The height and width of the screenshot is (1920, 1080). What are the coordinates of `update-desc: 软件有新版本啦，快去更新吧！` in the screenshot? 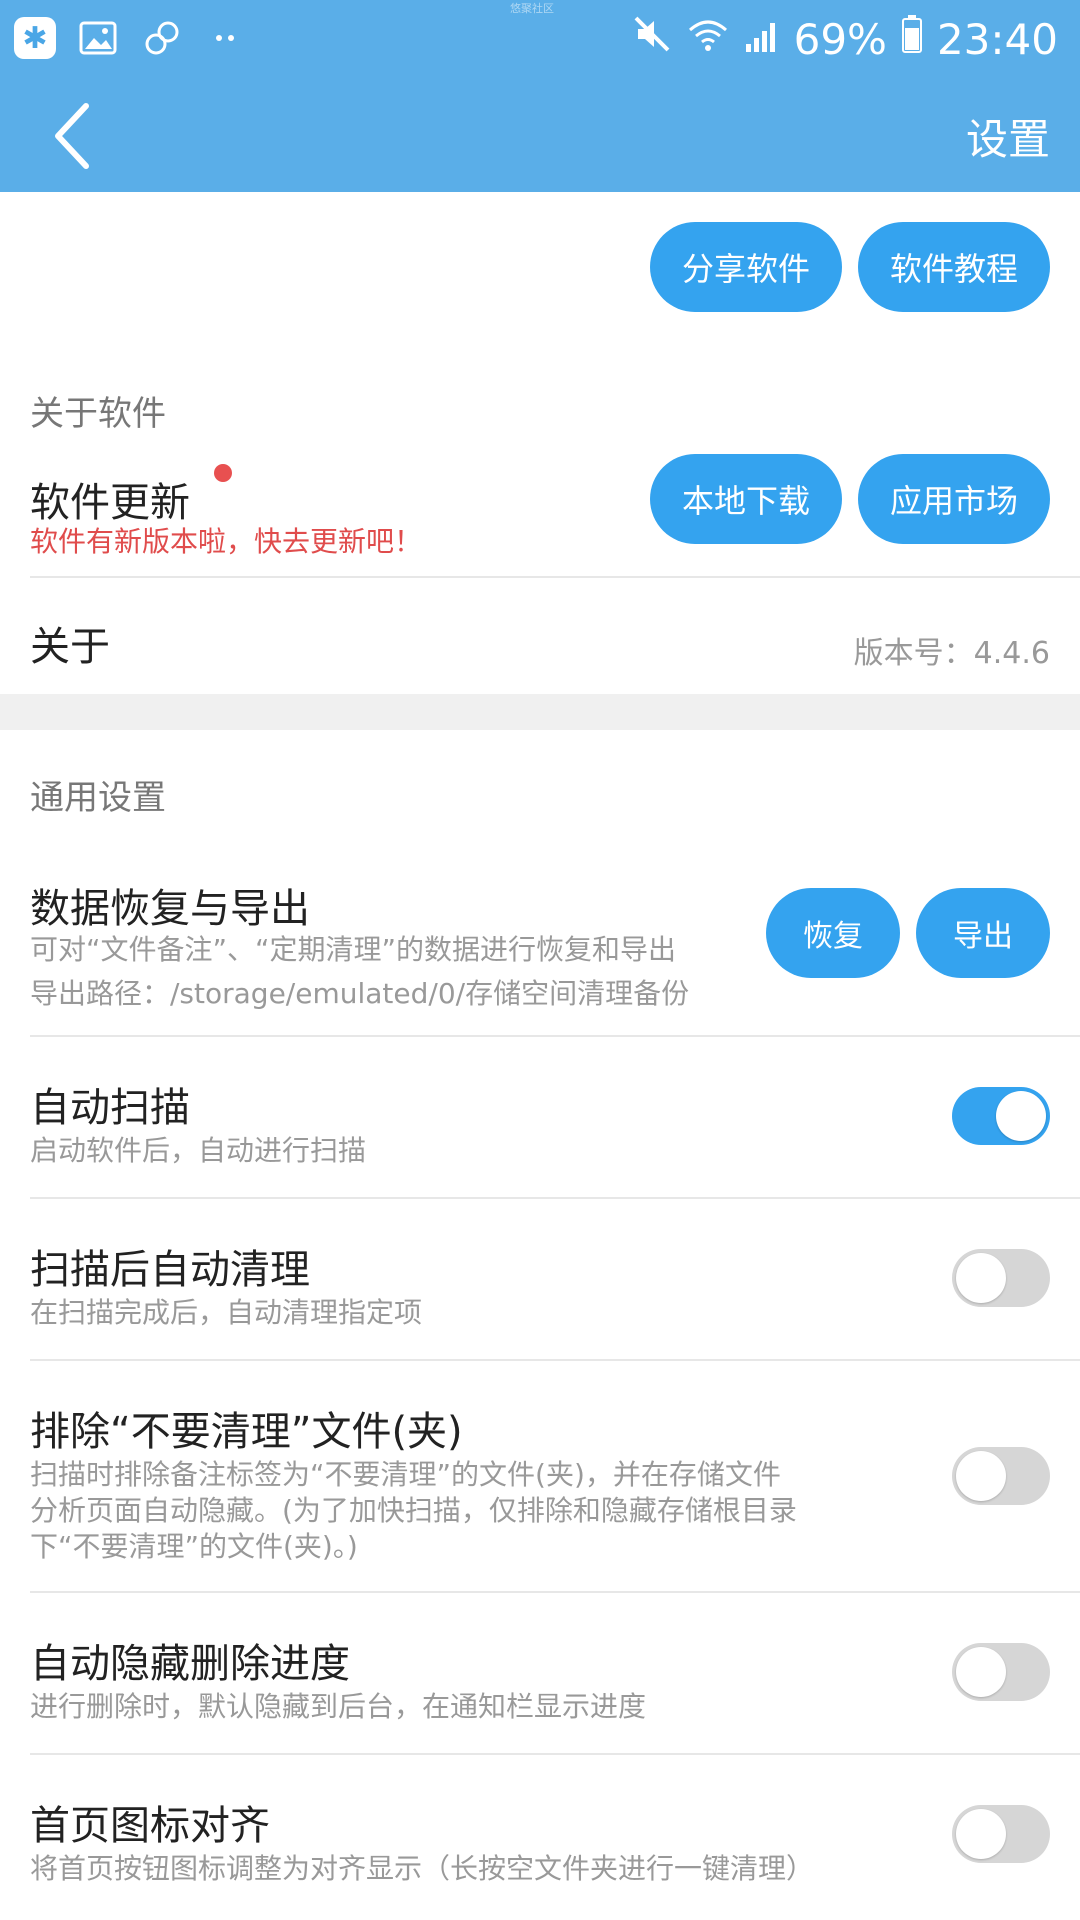 It's located at (226, 541).